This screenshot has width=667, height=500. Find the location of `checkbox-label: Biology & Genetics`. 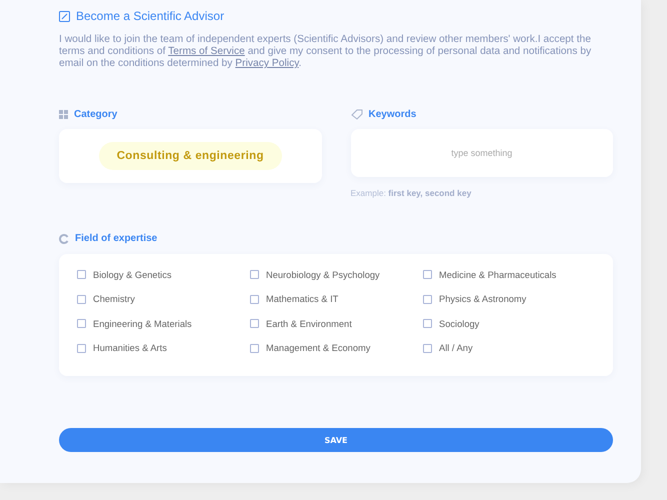

checkbox-label: Biology & Genetics is located at coordinates (132, 275).